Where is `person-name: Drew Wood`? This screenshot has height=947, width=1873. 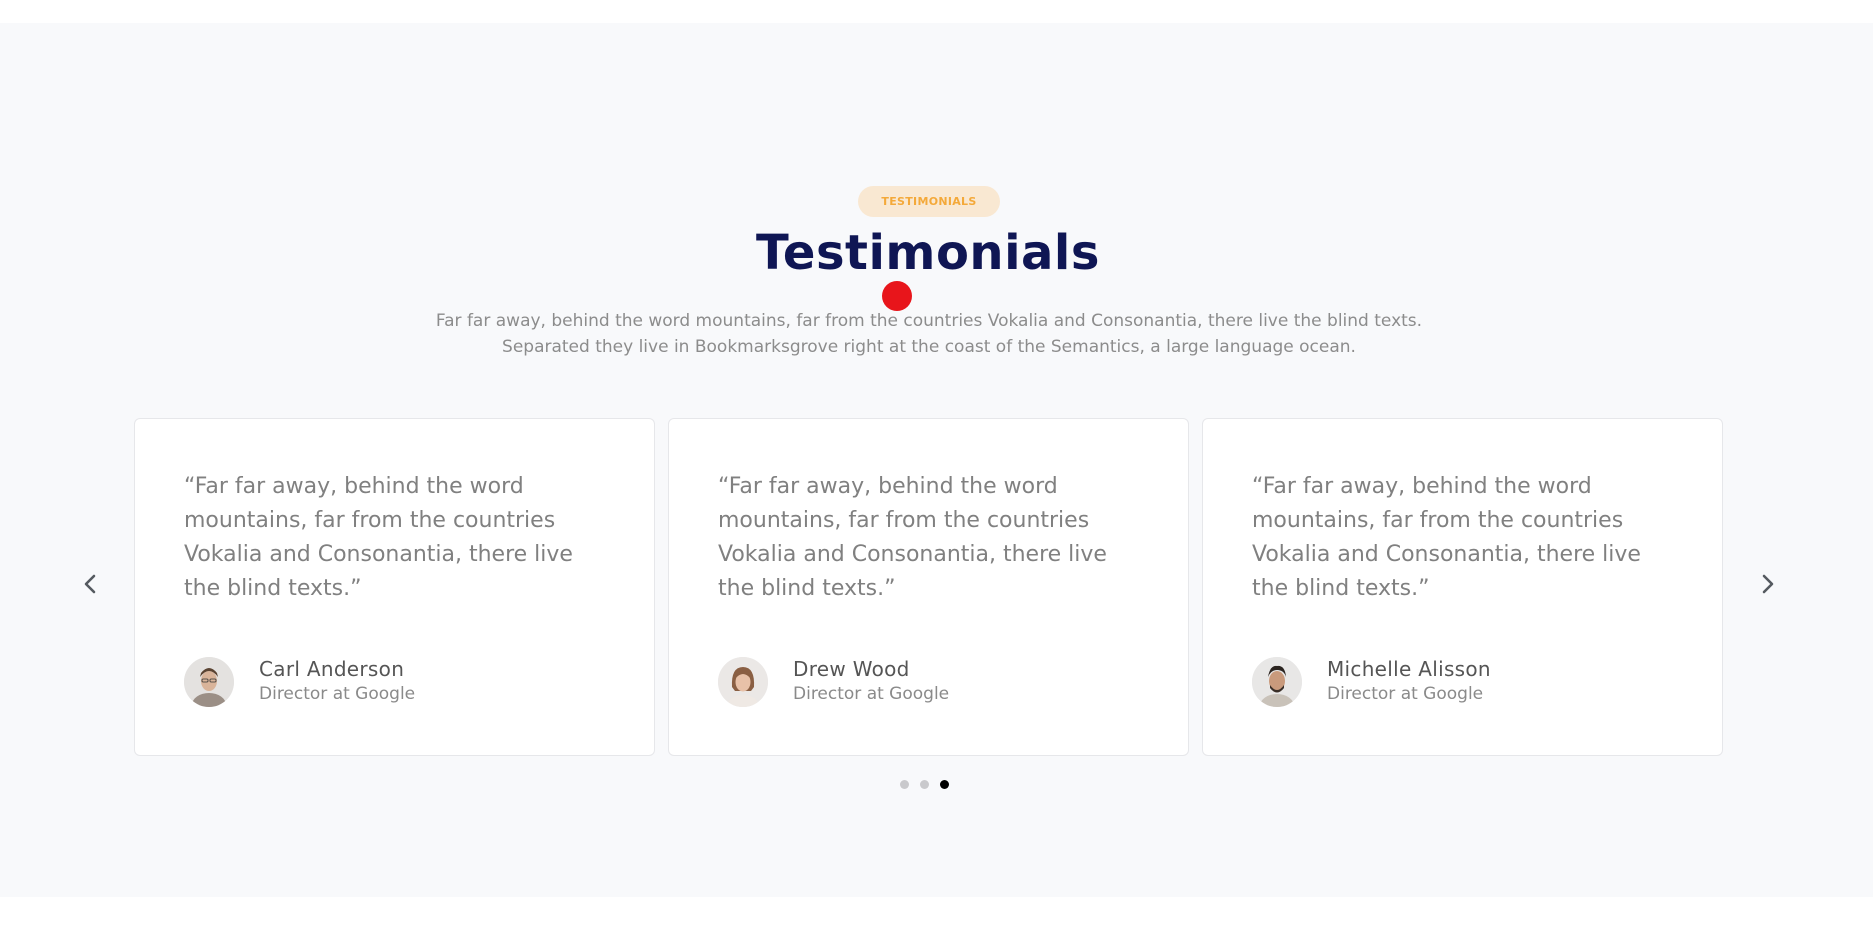 person-name: Drew Wood is located at coordinates (851, 669).